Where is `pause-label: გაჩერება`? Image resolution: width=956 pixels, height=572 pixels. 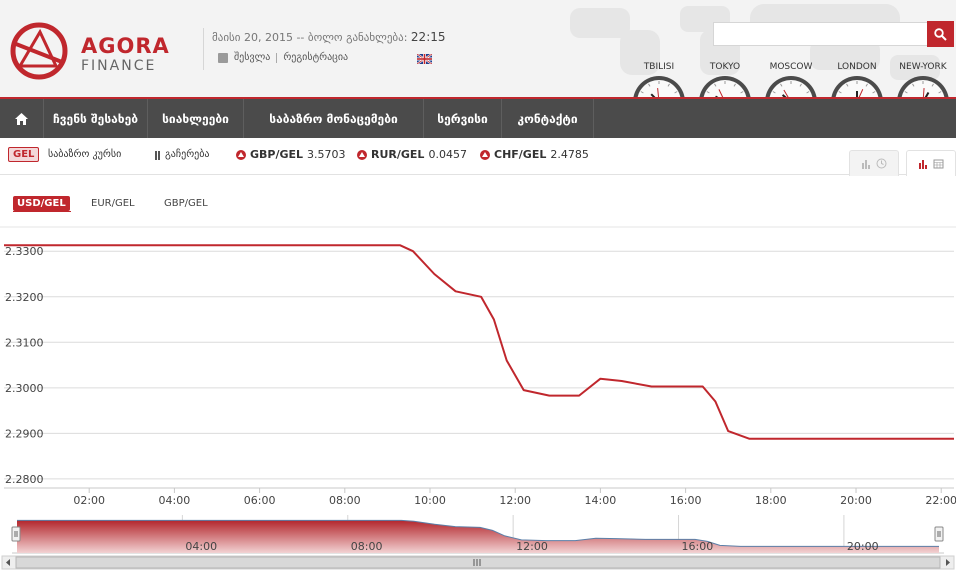 pause-label: გაჩერება is located at coordinates (187, 154).